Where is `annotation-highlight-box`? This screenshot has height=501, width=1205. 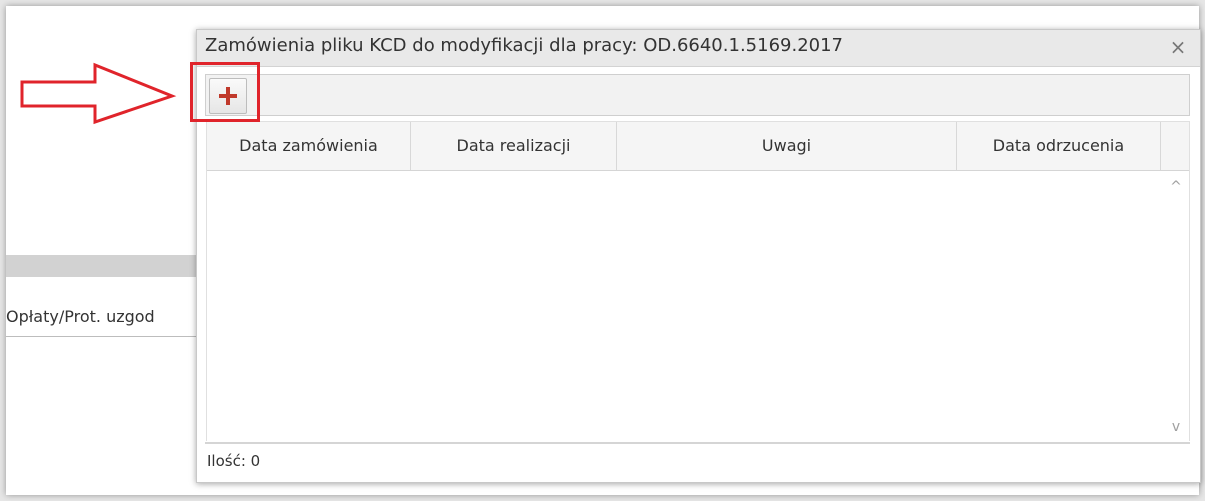 annotation-highlight-box is located at coordinates (225, 92).